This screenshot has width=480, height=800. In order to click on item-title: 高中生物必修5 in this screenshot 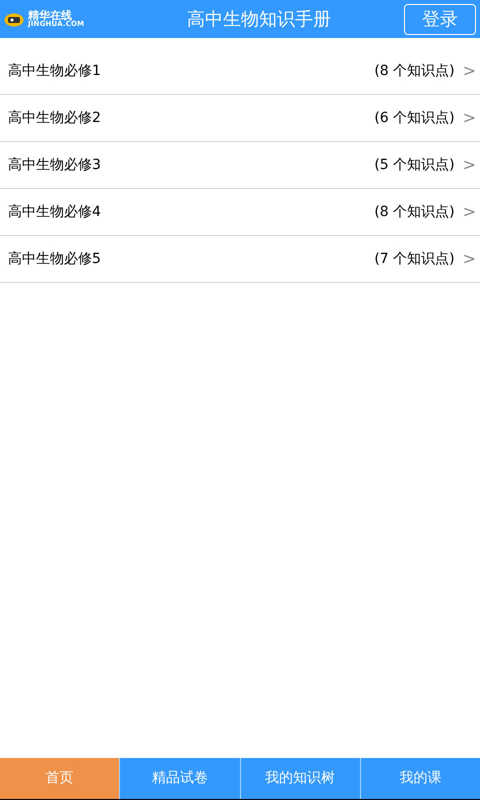, I will do `click(55, 259)`.